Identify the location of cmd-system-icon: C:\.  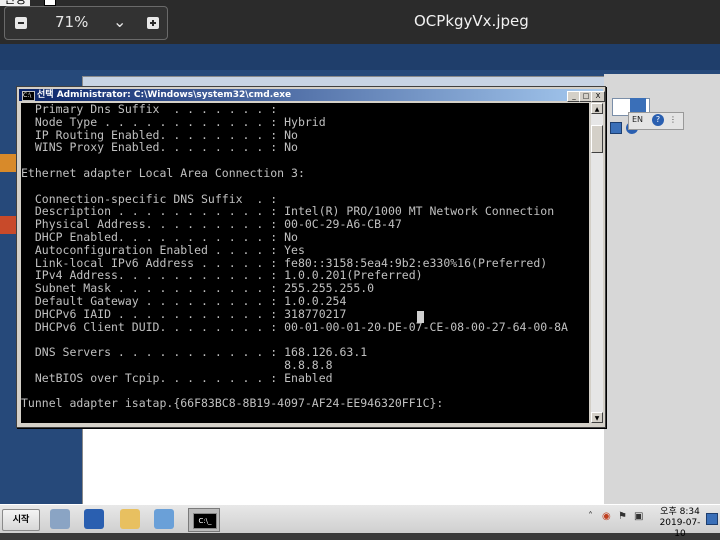
(28, 96).